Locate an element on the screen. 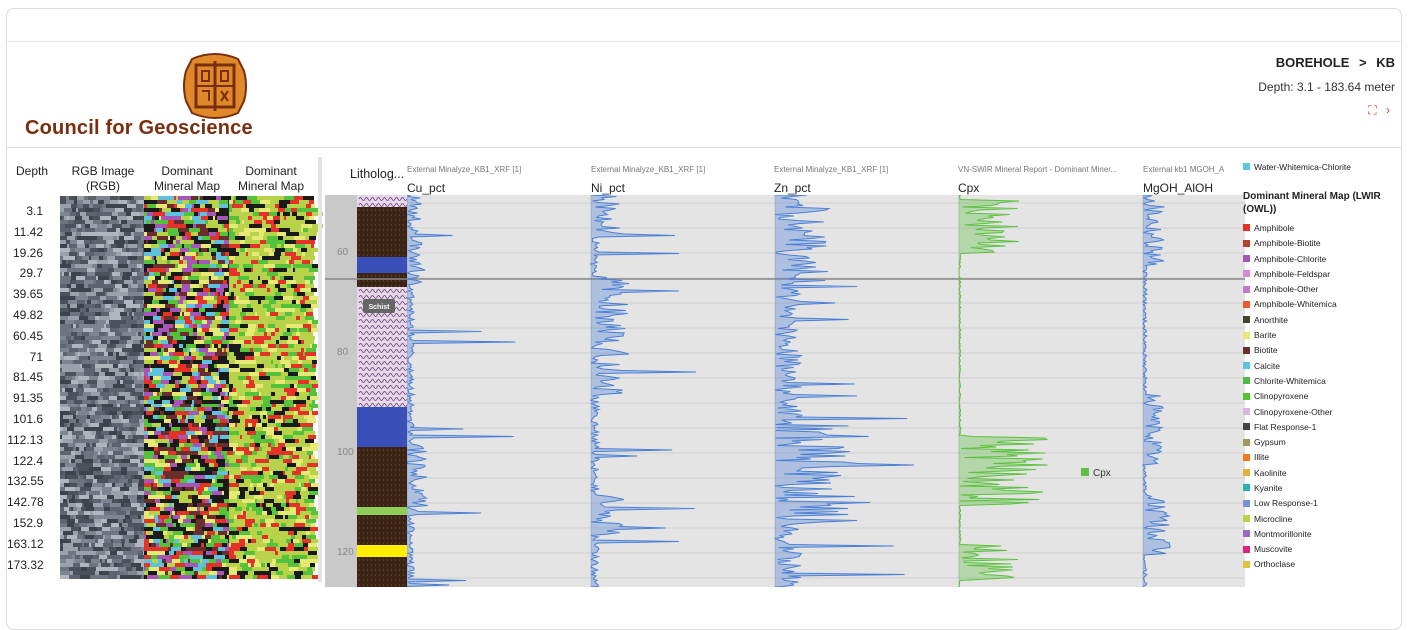  council-logo is located at coordinates (215, 86).